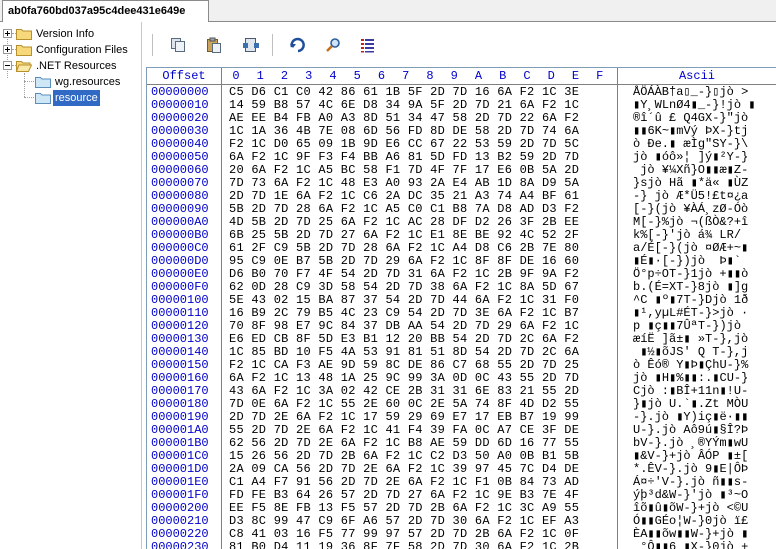 The height and width of the screenshot is (549, 776). What do you see at coordinates (690, 545) in the screenshot?
I see `row-ascii: °Ô▮▮6 ▮X-}0jò +` at bounding box center [690, 545].